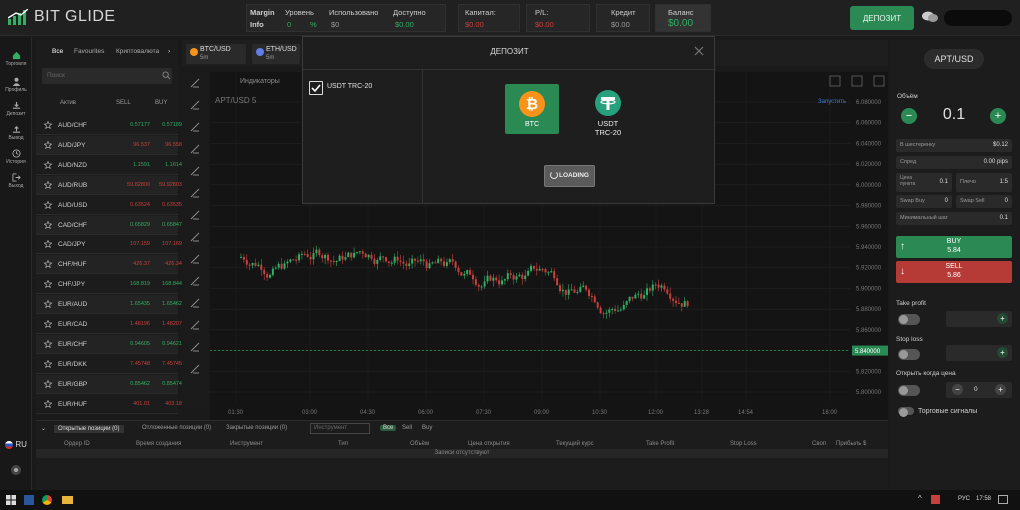  I want to click on watchlist-row: EUR/DKK 7.45748 7.45745, so click(109, 364).